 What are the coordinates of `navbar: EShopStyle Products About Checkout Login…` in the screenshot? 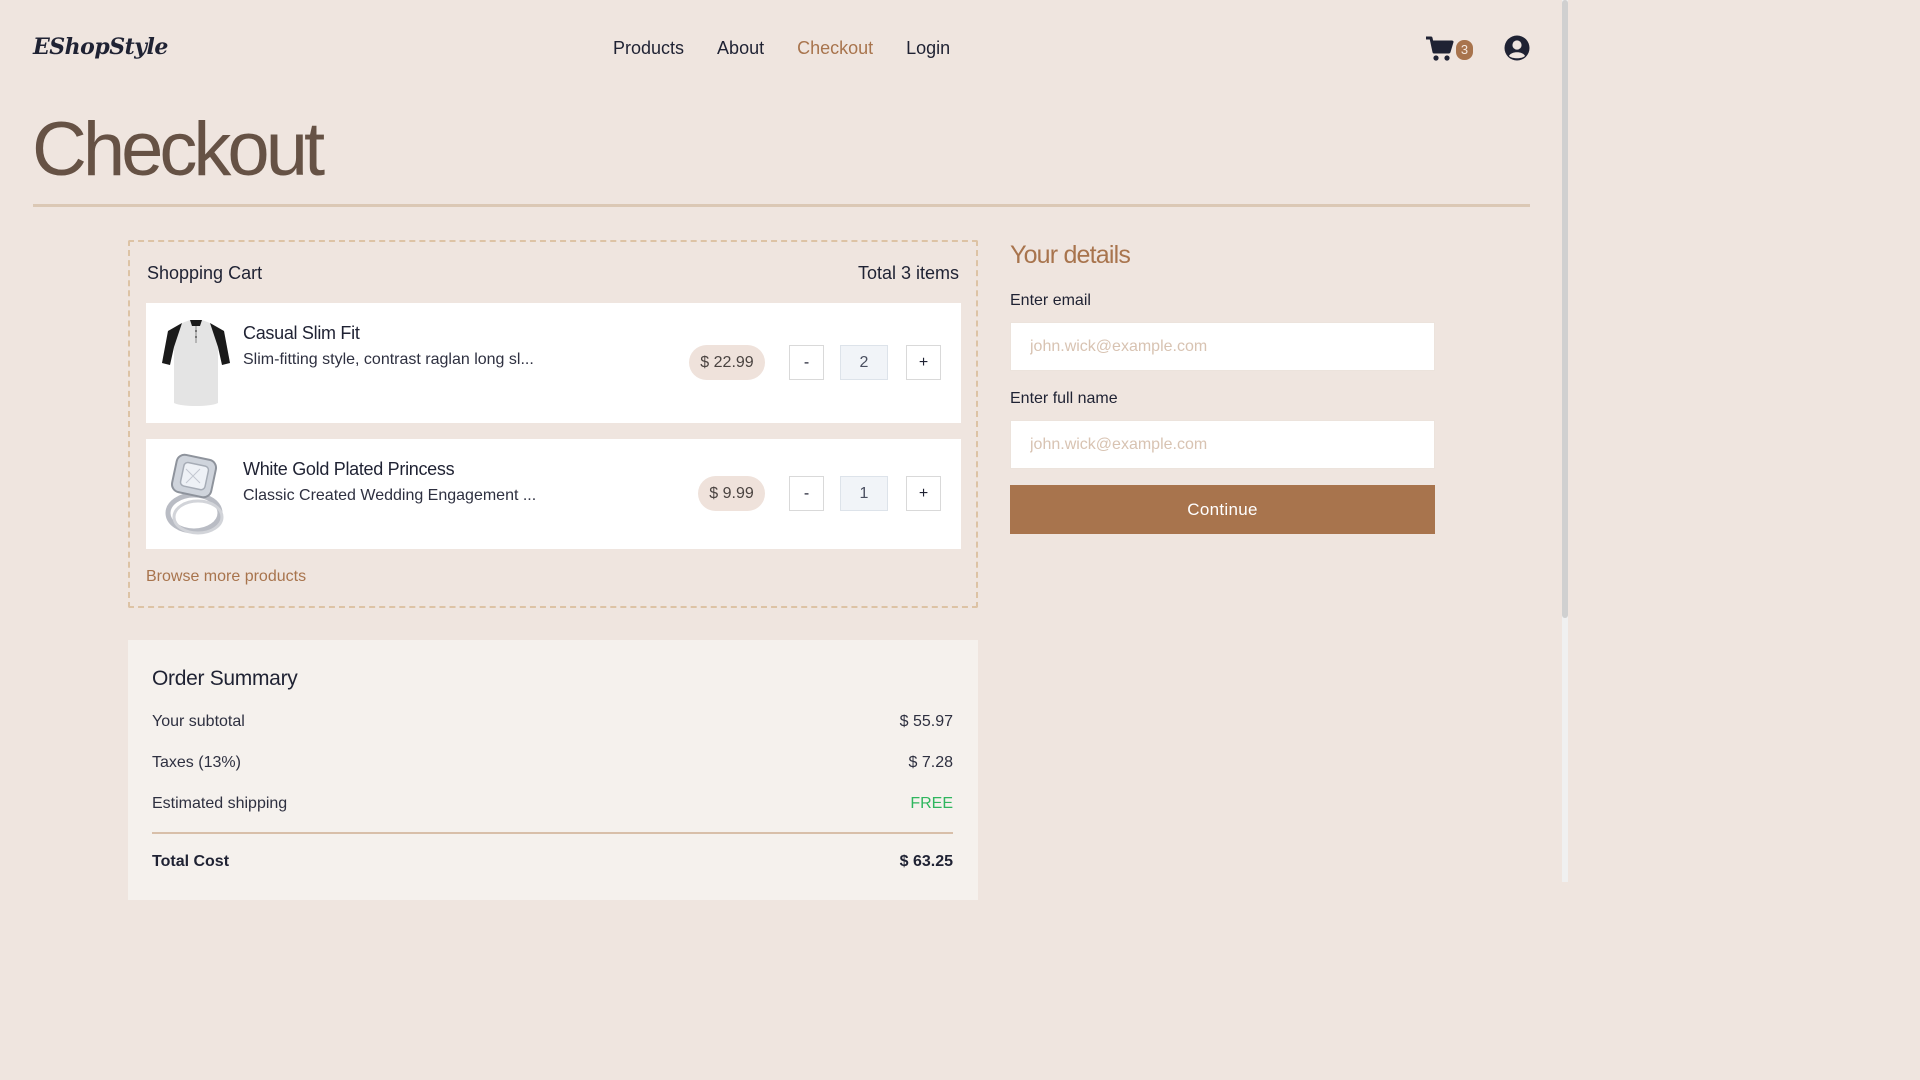 It's located at (781, 49).